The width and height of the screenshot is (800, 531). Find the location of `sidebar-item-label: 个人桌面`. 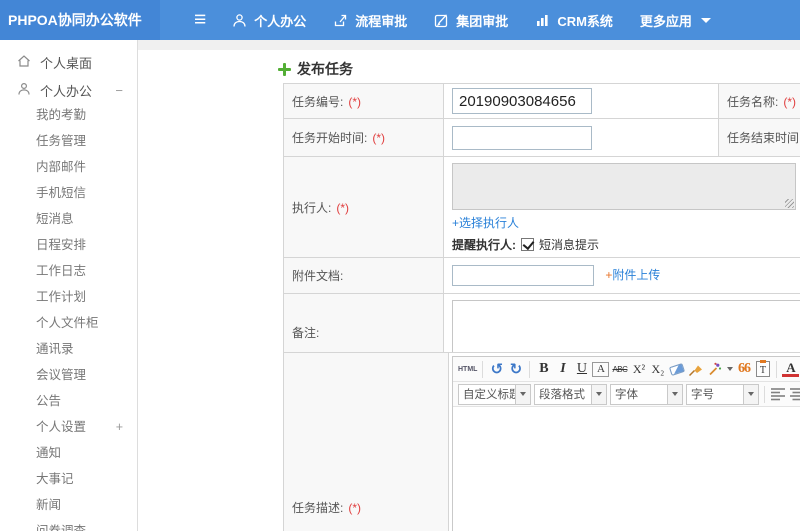

sidebar-item-label: 个人桌面 is located at coordinates (66, 63).